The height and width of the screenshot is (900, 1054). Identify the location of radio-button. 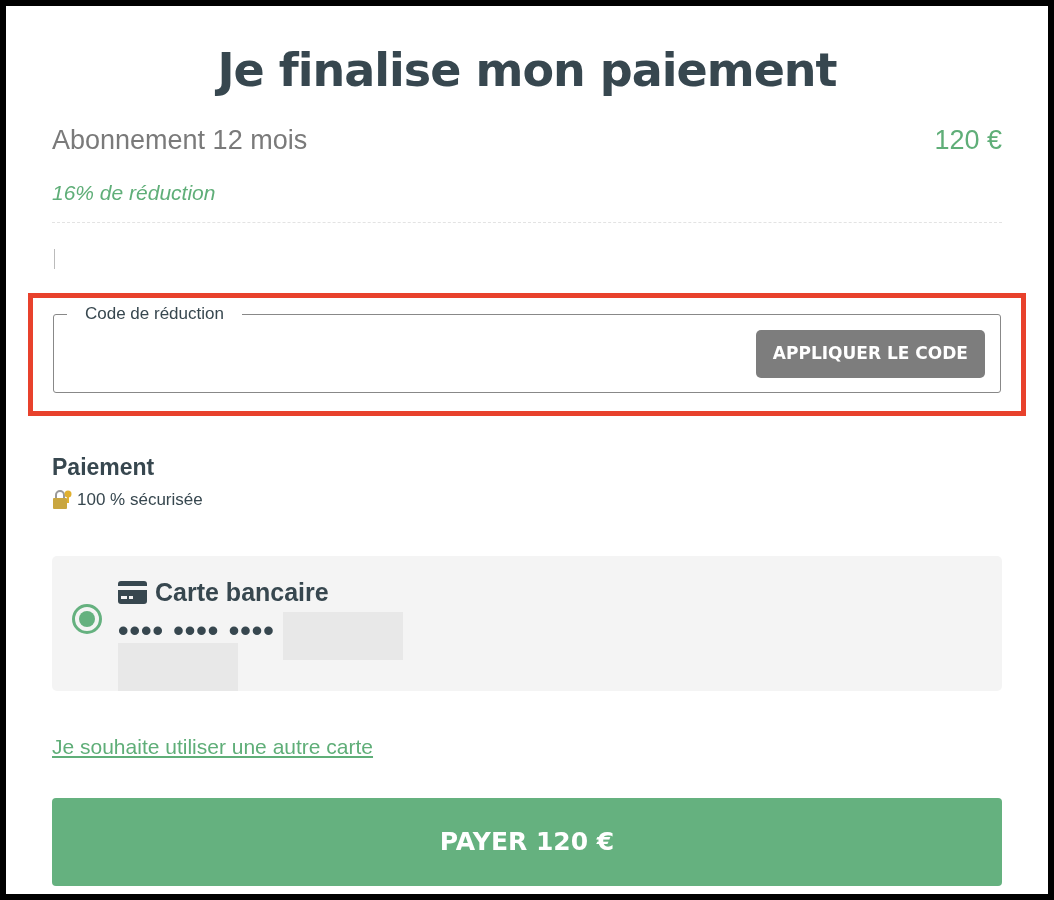
(87, 619).